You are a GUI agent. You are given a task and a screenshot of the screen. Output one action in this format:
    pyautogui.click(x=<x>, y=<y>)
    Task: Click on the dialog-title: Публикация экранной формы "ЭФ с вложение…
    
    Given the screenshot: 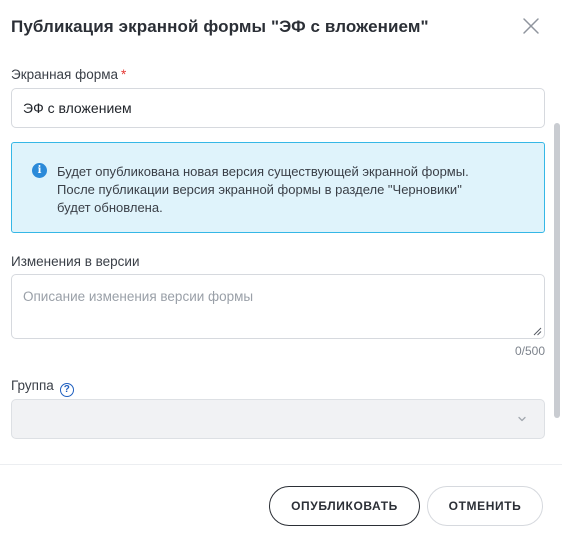 What is the action you would take?
    pyautogui.click(x=220, y=26)
    